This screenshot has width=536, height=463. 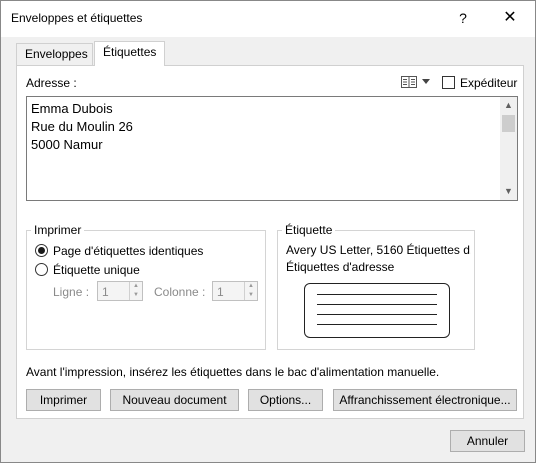 I want to click on tab-labels-label: Étiquettes, so click(x=130, y=52).